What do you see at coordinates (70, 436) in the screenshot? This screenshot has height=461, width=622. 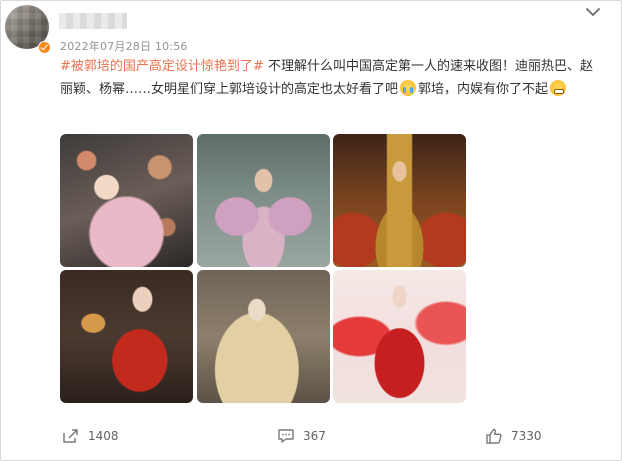 I see `share-icon` at bounding box center [70, 436].